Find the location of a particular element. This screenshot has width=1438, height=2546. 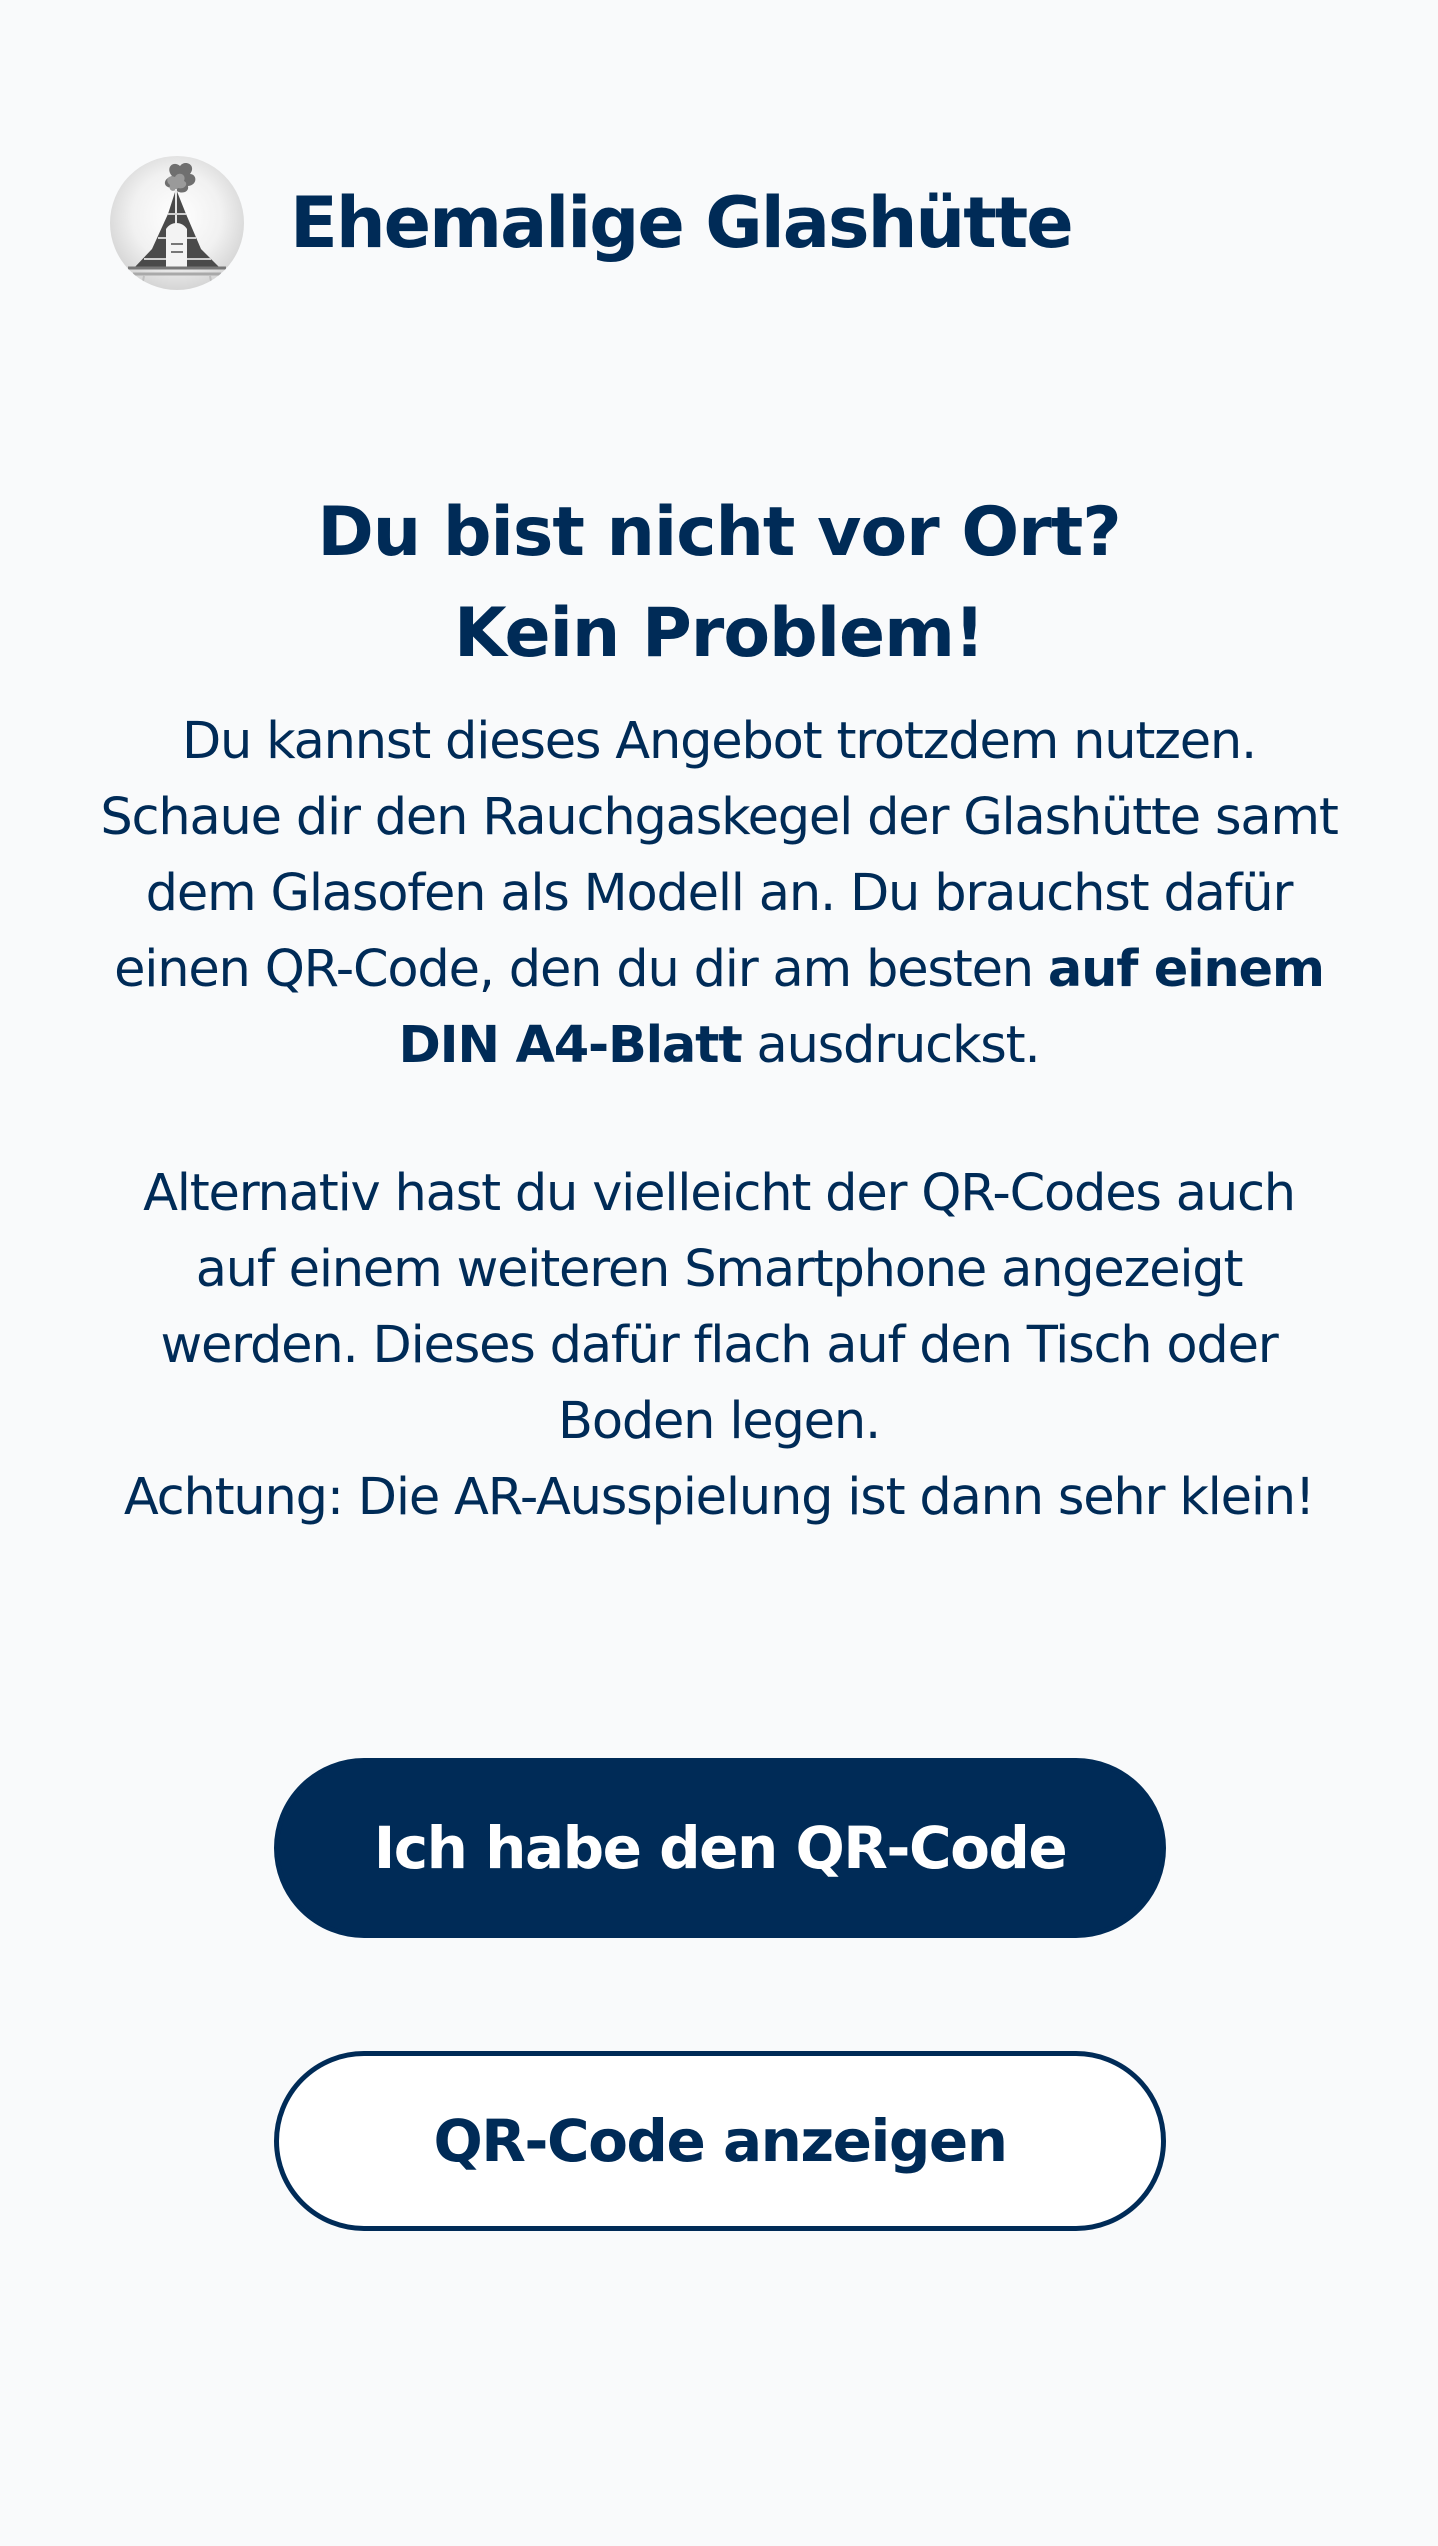

page-headline: Du bist nicht vor Ort? Kein Problem! is located at coordinates (719, 583).